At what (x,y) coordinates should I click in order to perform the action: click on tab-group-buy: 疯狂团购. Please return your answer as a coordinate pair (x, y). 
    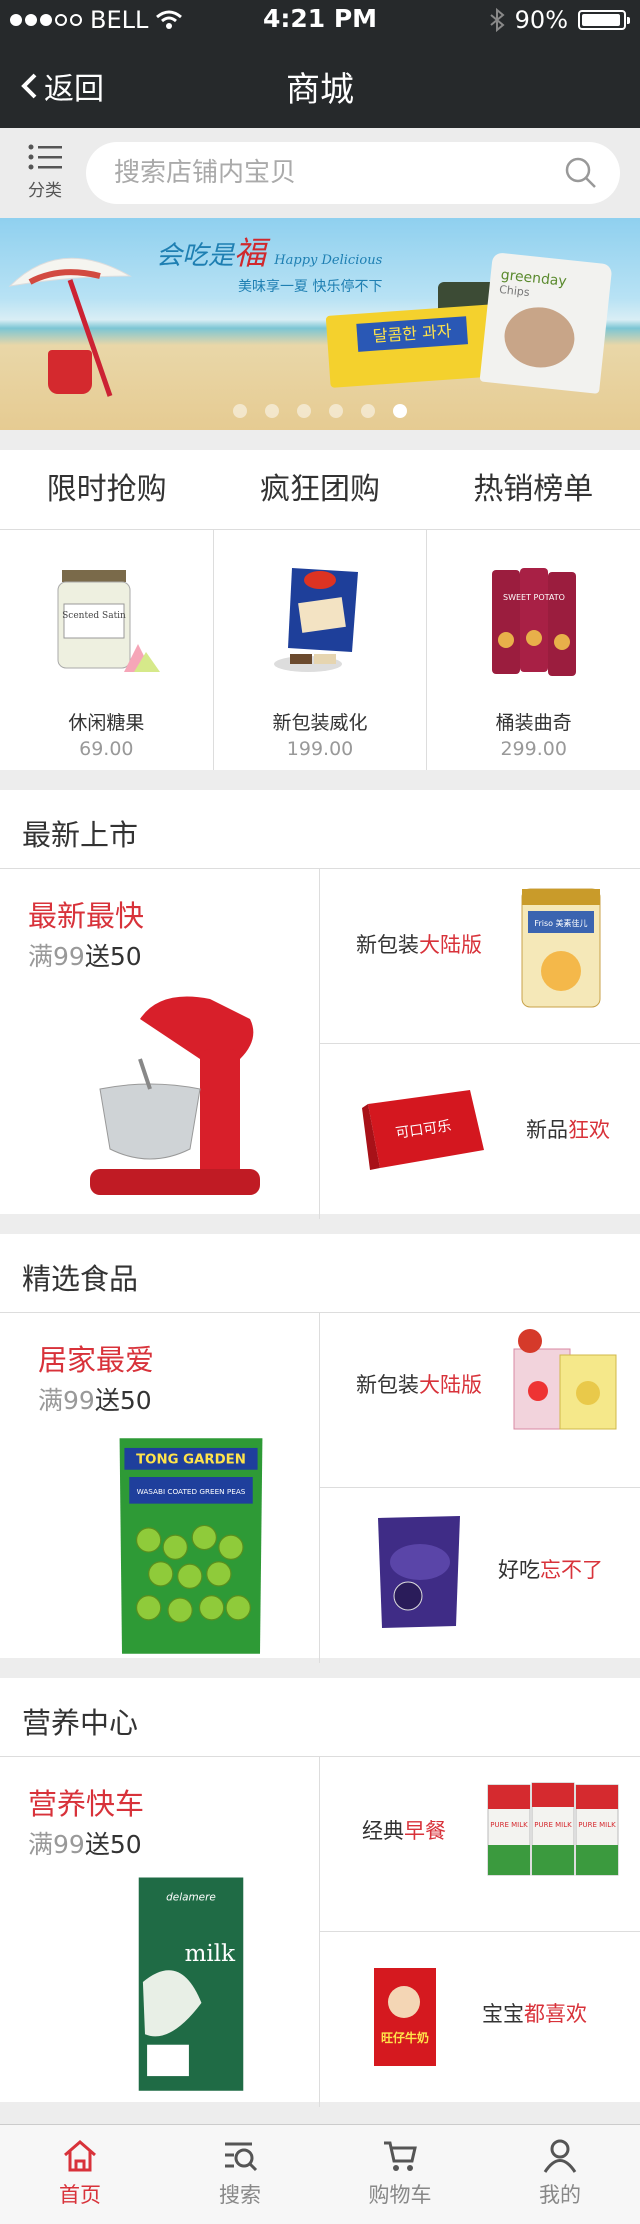
    Looking at the image, I should click on (319, 489).